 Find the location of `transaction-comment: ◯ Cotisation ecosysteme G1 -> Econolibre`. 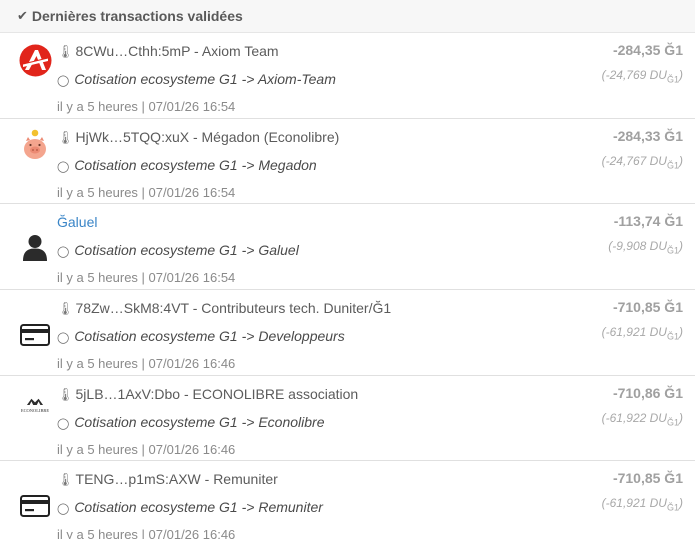

transaction-comment: ◯ Cotisation ecosysteme G1 -> Econolibre is located at coordinates (191, 421).